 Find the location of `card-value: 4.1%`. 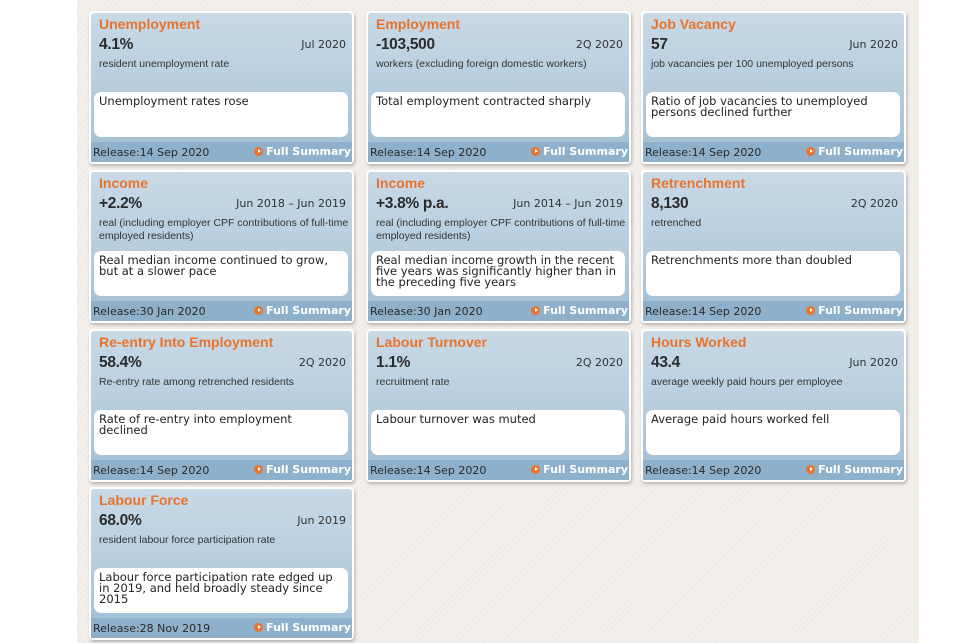

card-value: 4.1% is located at coordinates (116, 44).